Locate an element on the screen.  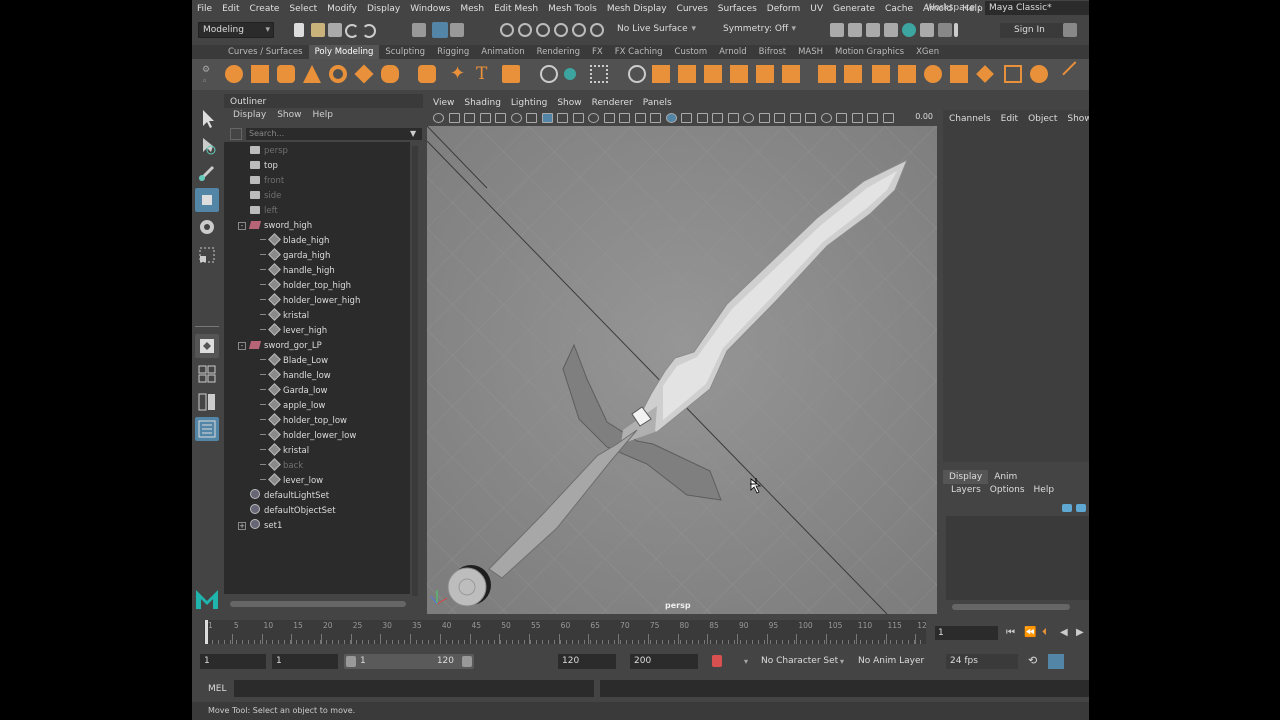
outliner-layout-icon is located at coordinates (207, 429).